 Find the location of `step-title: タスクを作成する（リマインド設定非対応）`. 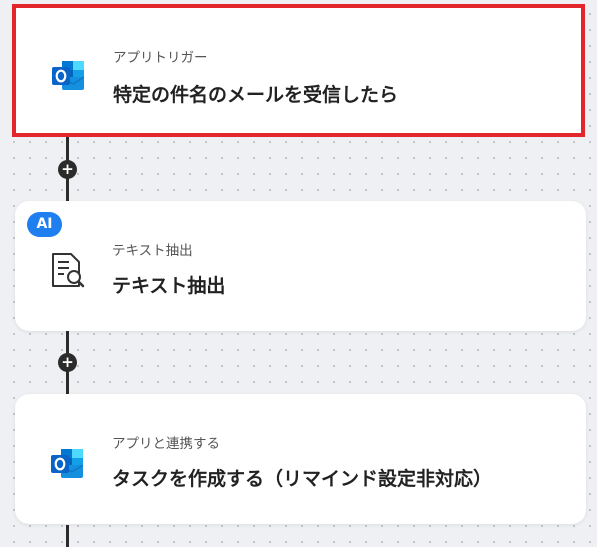

step-title: タスクを作成する（リマインド設定非対応） is located at coordinates (302, 479).